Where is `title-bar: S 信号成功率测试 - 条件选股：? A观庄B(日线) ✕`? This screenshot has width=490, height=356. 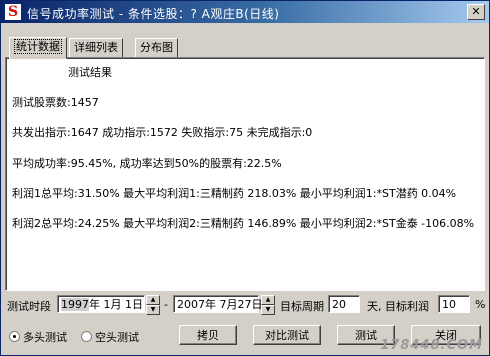 title-bar: S 信号成功率测试 - 条件选股：? A观庄B(日线) ✕ is located at coordinates (245, 12).